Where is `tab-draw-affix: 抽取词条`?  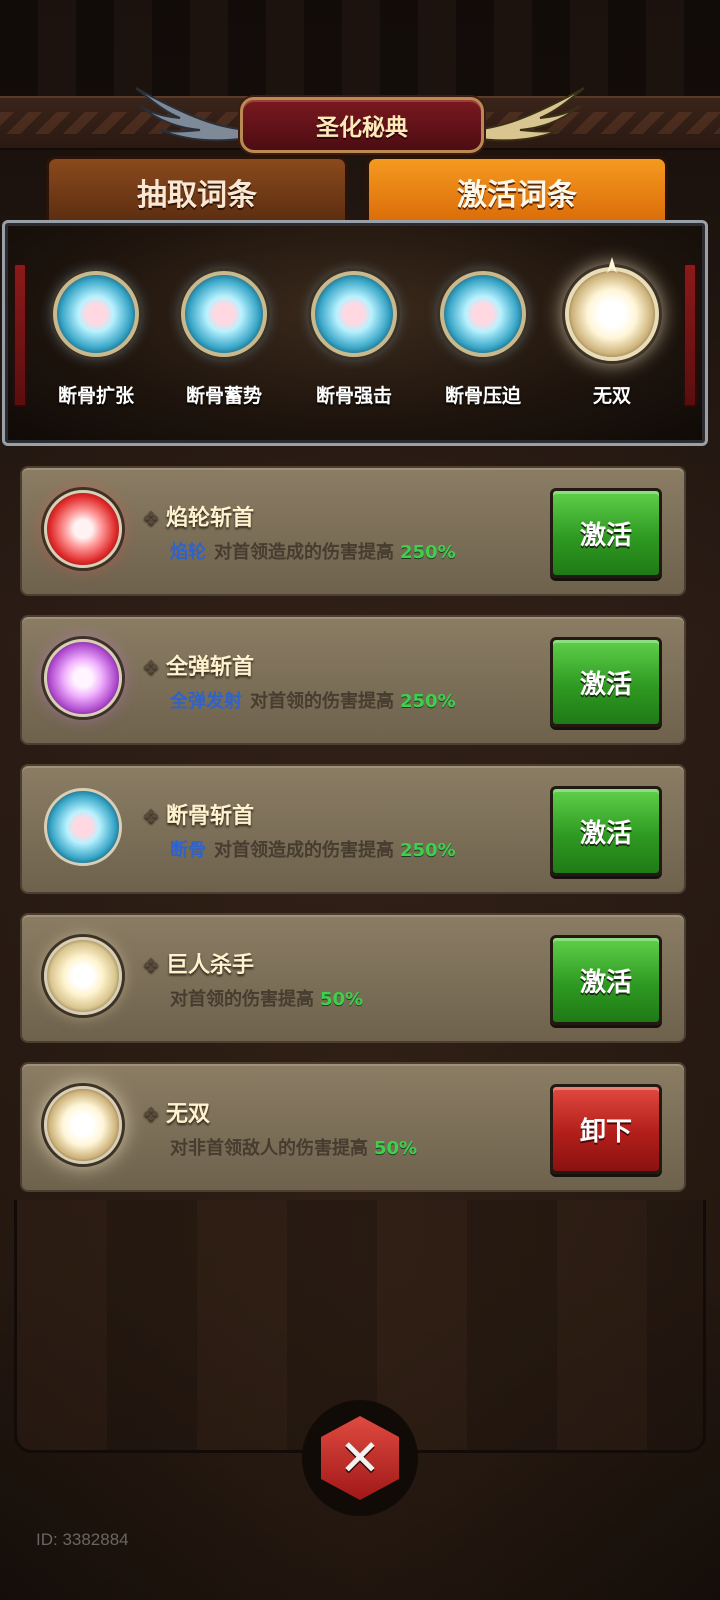 tab-draw-affix: 抽取词条 is located at coordinates (197, 192).